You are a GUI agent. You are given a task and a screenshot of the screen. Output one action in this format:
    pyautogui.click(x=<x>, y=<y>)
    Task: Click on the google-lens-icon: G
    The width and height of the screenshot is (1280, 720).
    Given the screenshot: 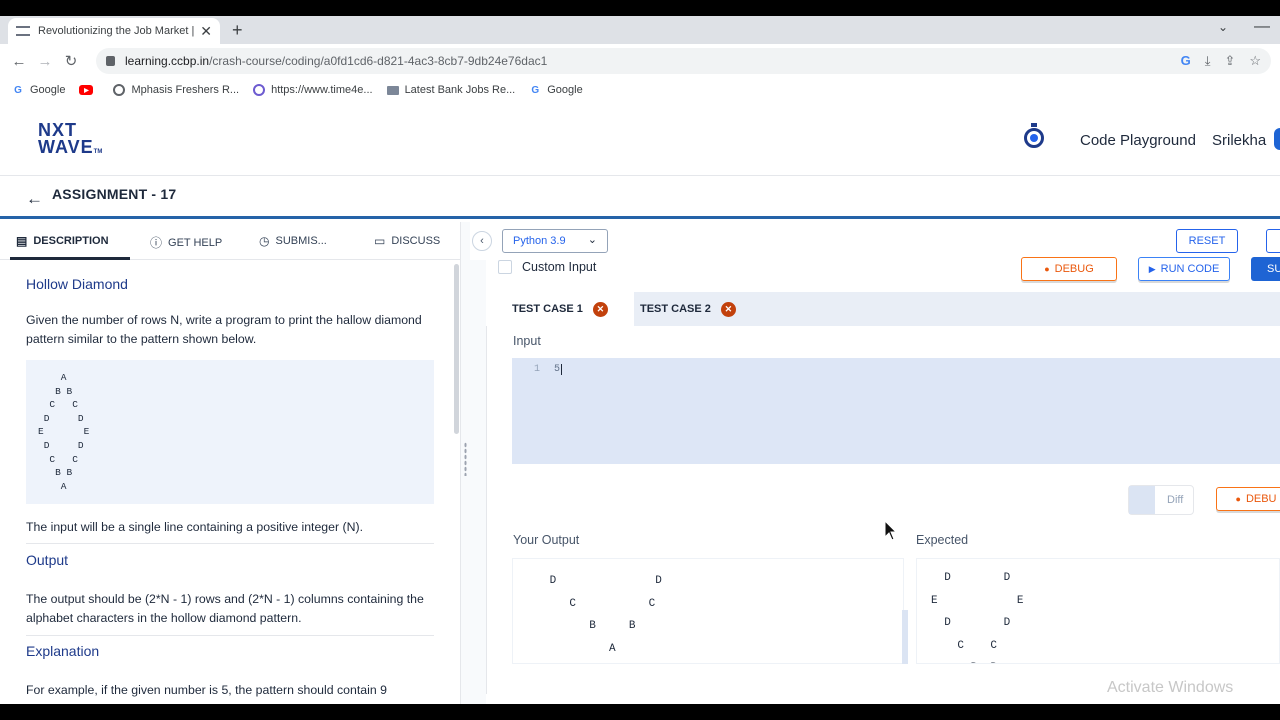 What is the action you would take?
    pyautogui.click(x=1186, y=61)
    